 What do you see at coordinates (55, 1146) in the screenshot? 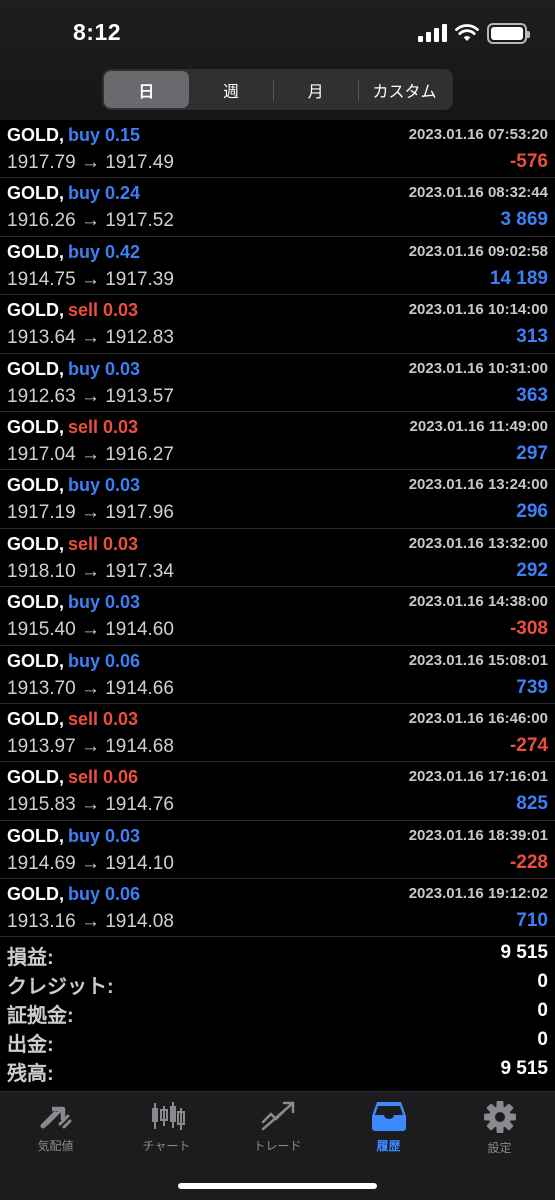
I see `tab-label: 気配値` at bounding box center [55, 1146].